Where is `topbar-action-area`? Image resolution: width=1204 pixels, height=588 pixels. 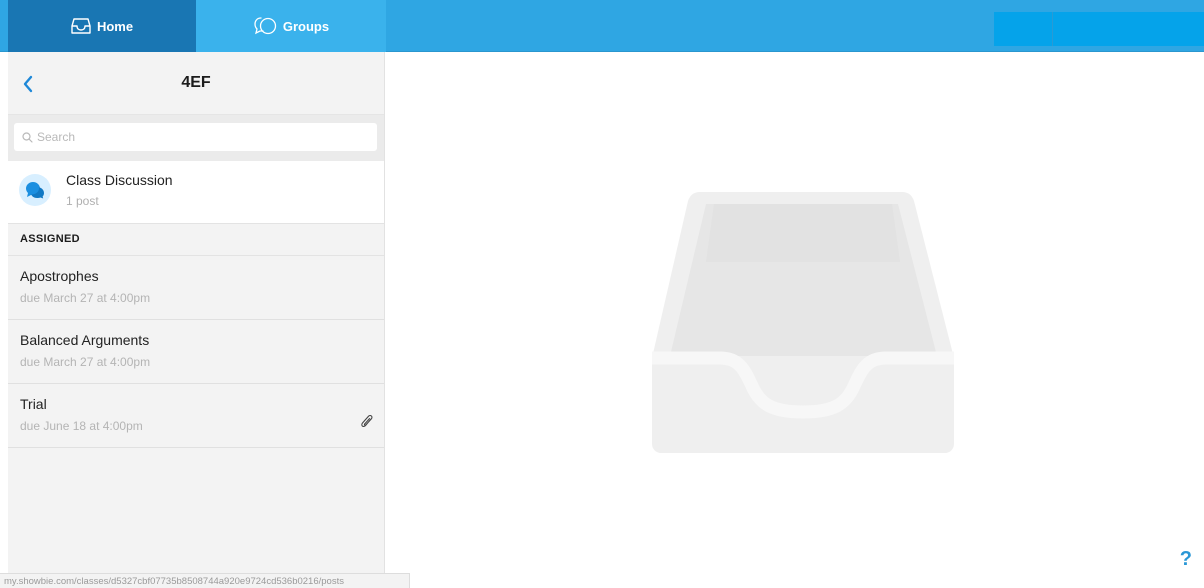
topbar-action-area is located at coordinates (1099, 29).